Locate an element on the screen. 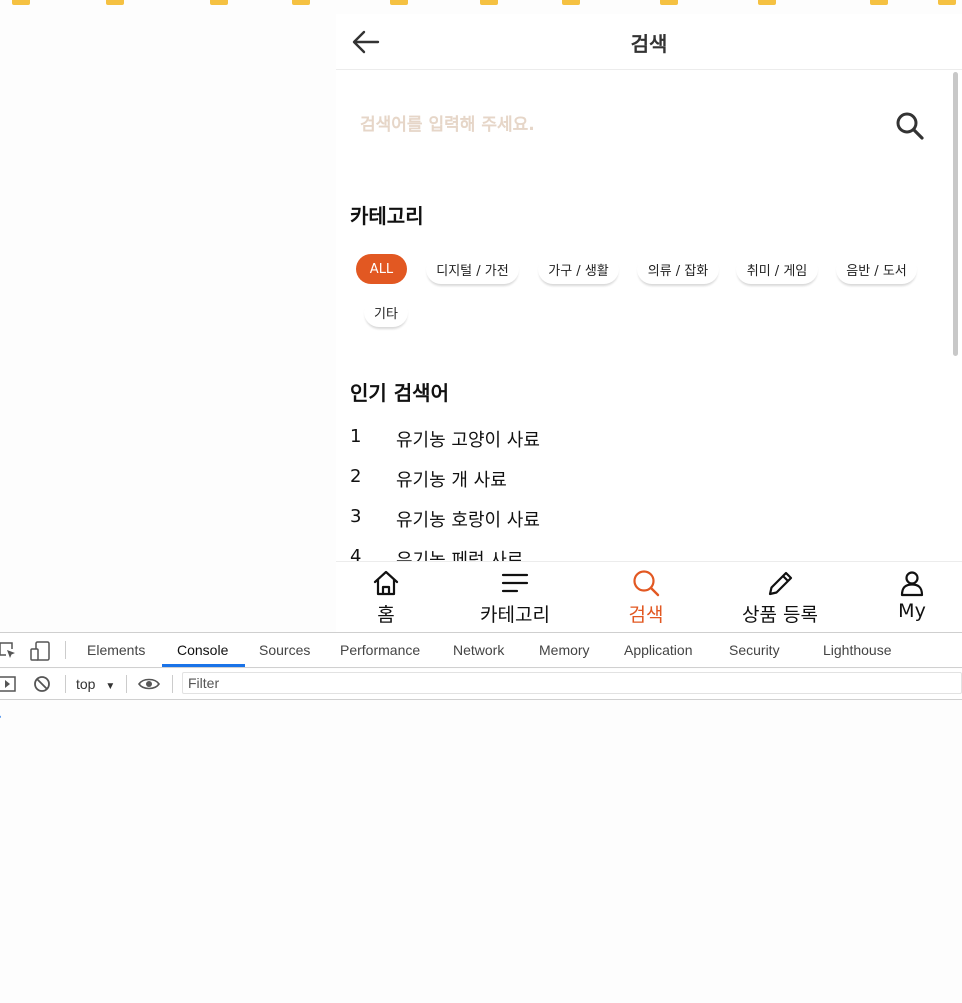 The image size is (962, 1003). pencil-icon is located at coordinates (780, 583).